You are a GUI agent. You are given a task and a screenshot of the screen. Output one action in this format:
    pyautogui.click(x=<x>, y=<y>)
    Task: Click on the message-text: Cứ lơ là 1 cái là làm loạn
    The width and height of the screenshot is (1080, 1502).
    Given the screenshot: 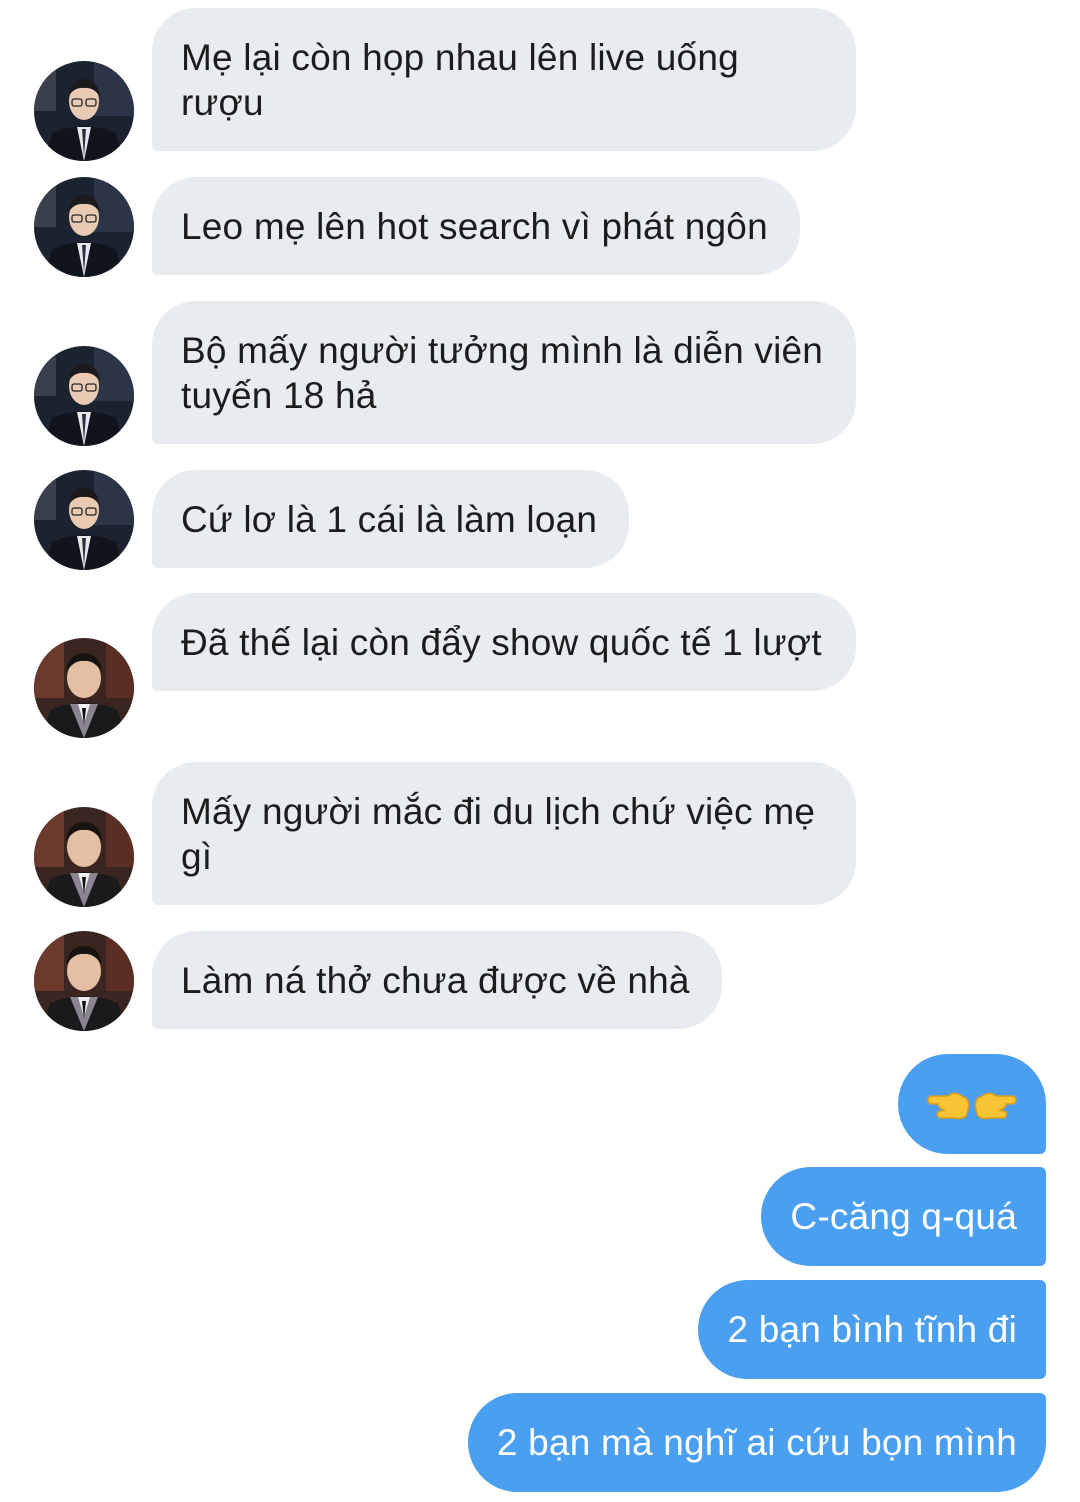 What is the action you would take?
    pyautogui.click(x=389, y=519)
    